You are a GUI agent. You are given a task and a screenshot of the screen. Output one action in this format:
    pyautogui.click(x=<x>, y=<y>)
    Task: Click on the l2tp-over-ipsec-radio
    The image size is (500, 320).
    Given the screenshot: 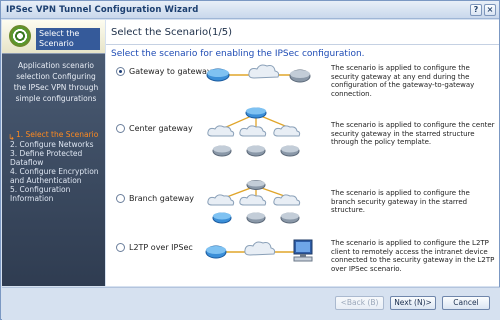 What is the action you would take?
    pyautogui.click(x=120, y=247)
    